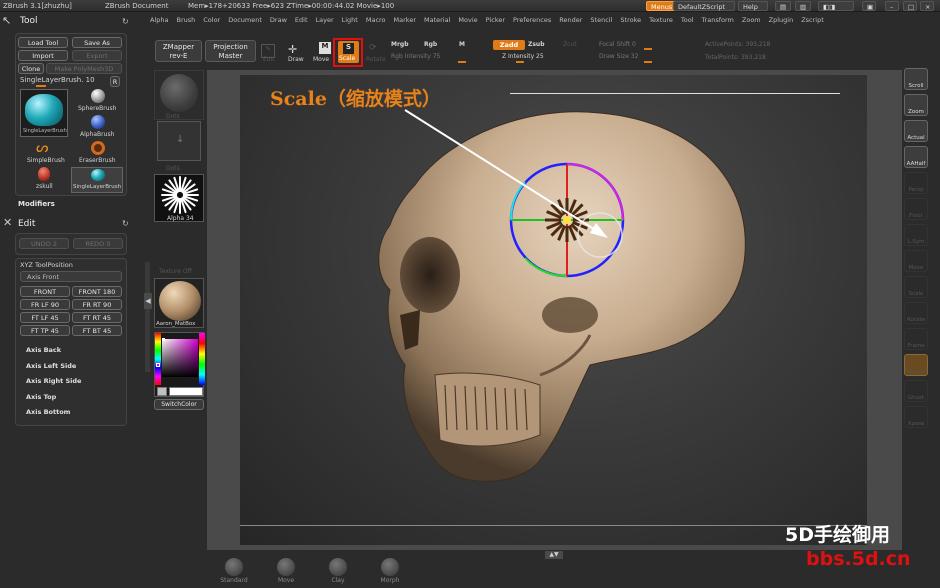 Image resolution: width=940 pixels, height=588 pixels. I want to click on tray-aahalf-button: AAHalf, so click(916, 157).